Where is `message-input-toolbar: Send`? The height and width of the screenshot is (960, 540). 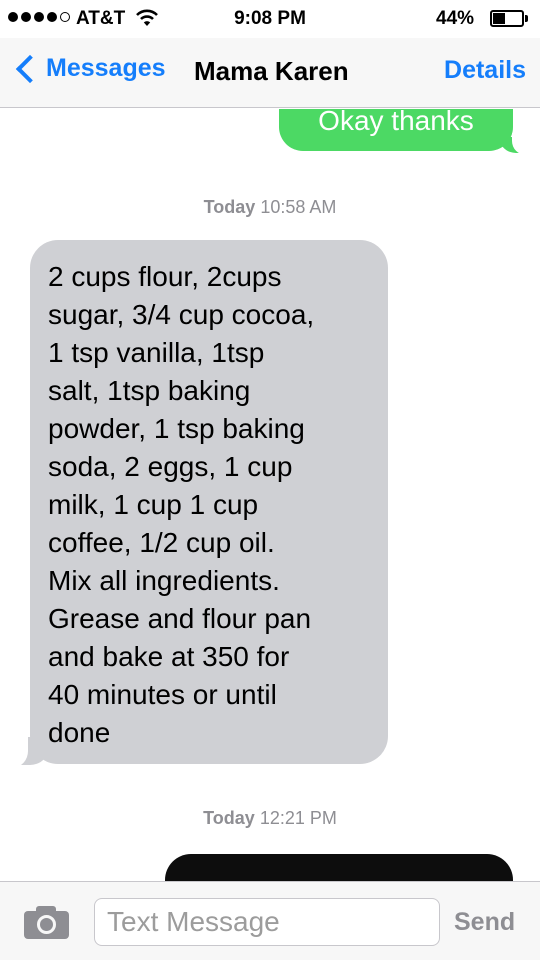
message-input-toolbar: Send is located at coordinates (270, 920).